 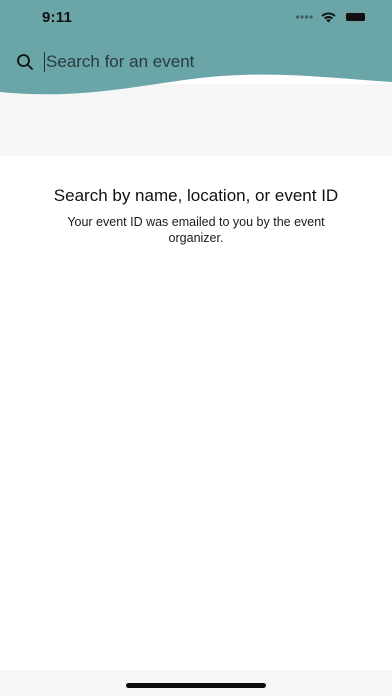 I want to click on battery-icon, so click(x=357, y=17).